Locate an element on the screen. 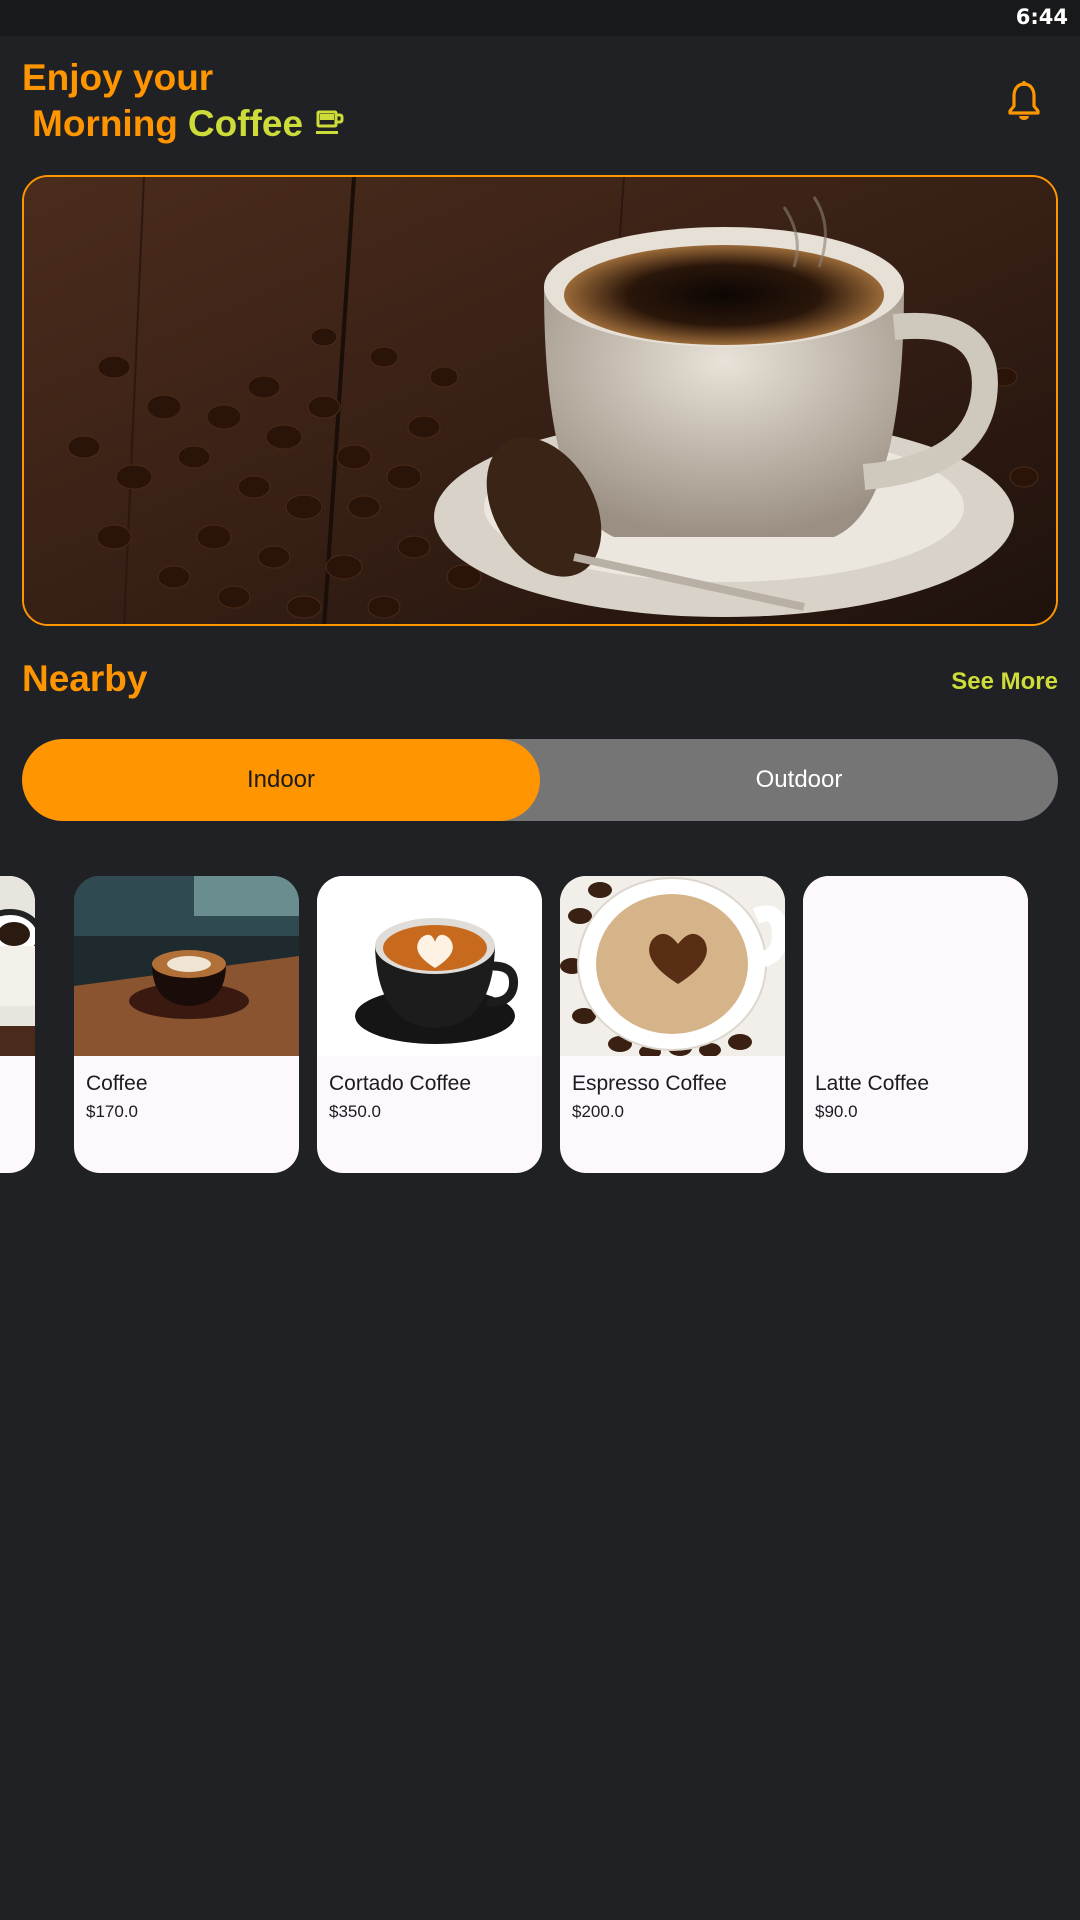 This screenshot has height=1920, width=1080. status-time: 6:44 is located at coordinates (1041, 17).